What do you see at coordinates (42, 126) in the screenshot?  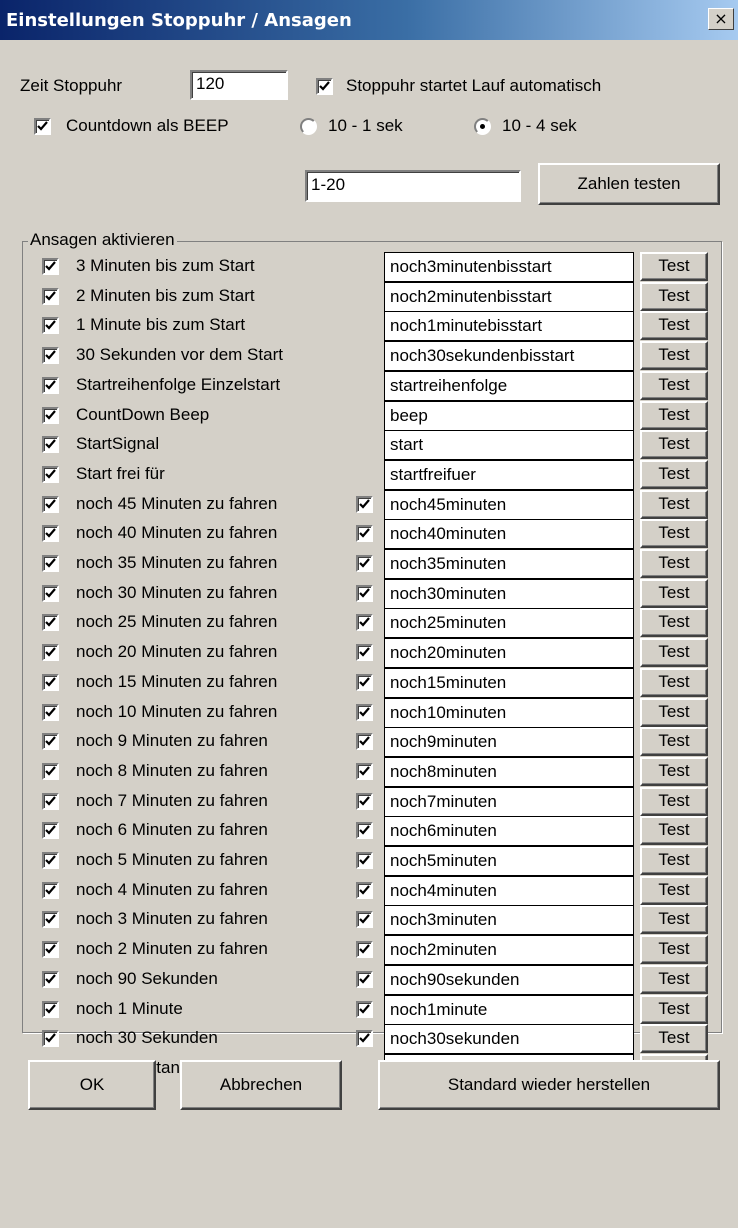 I see `countdown-checkbox` at bounding box center [42, 126].